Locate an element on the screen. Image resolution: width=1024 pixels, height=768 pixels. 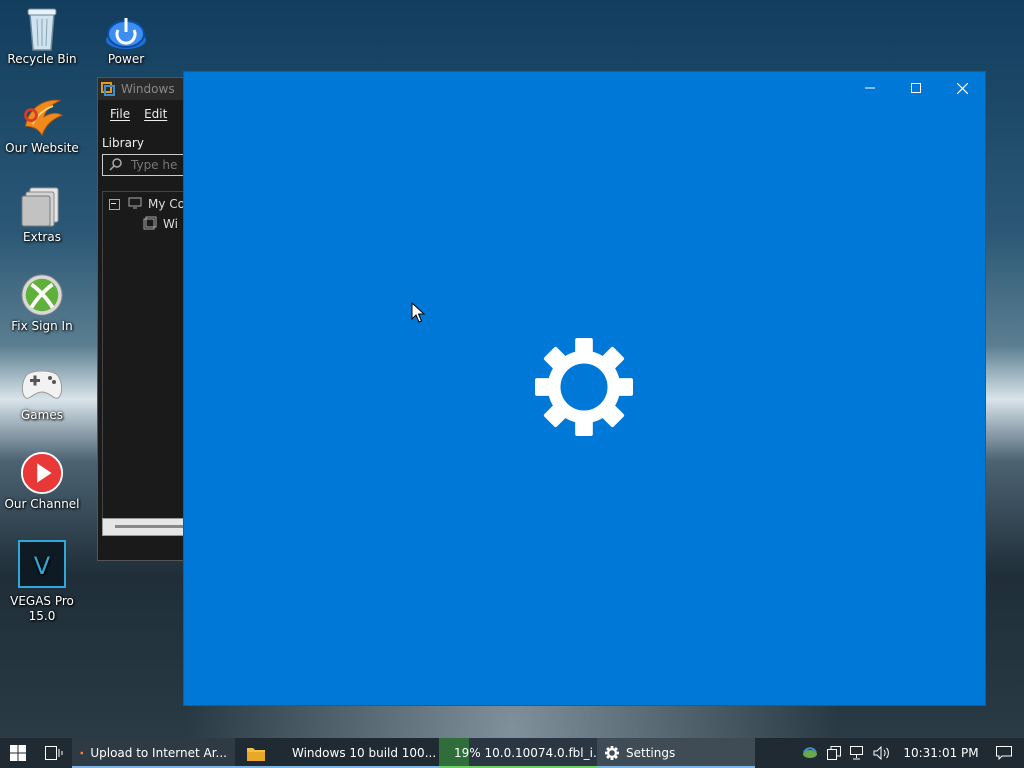
volume-icon is located at coordinates (881, 753).